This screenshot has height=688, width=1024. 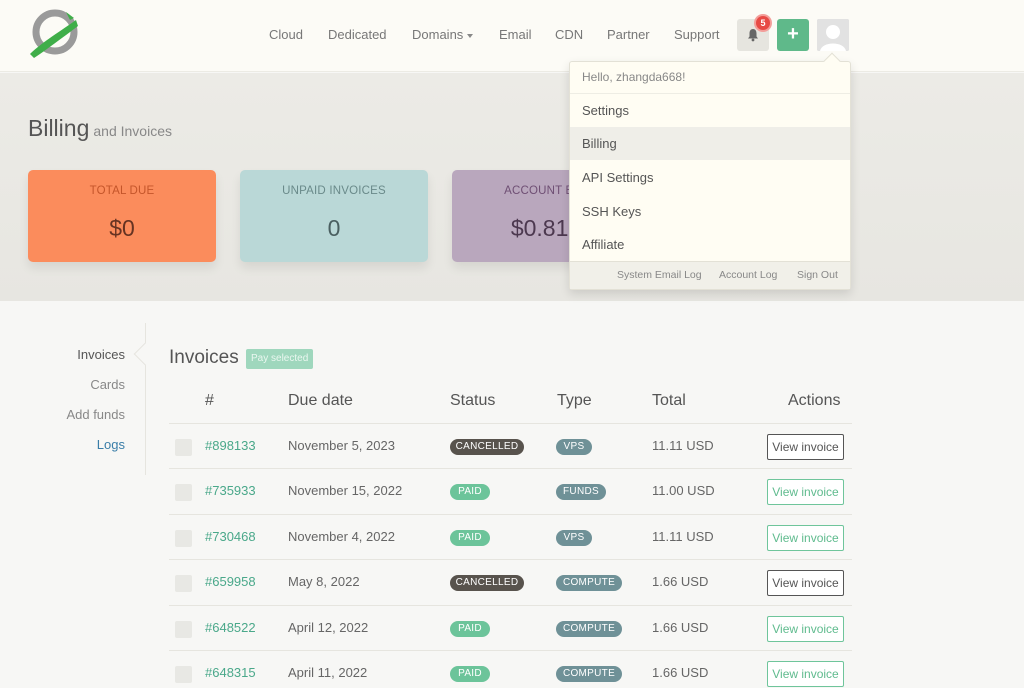 What do you see at coordinates (328, 672) in the screenshot?
I see `due-date: April 11, 2022` at bounding box center [328, 672].